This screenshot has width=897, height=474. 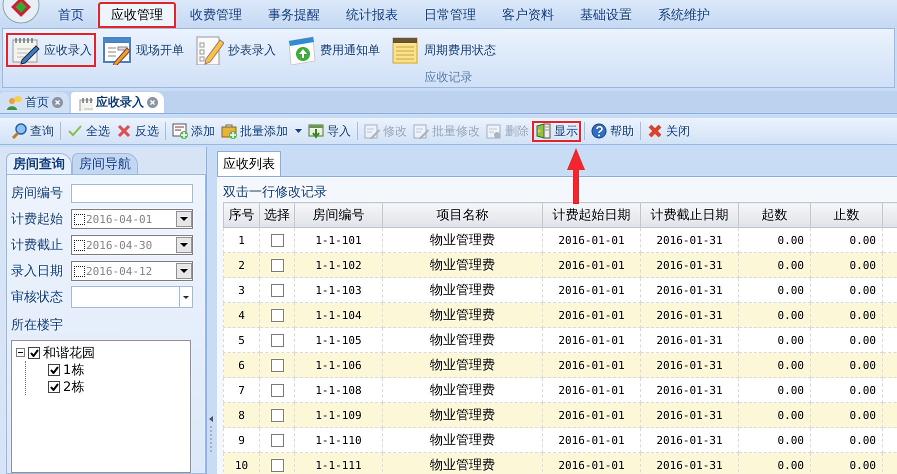 What do you see at coordinates (338, 365) in the screenshot?
I see `table-cell: 1-1-106` at bounding box center [338, 365].